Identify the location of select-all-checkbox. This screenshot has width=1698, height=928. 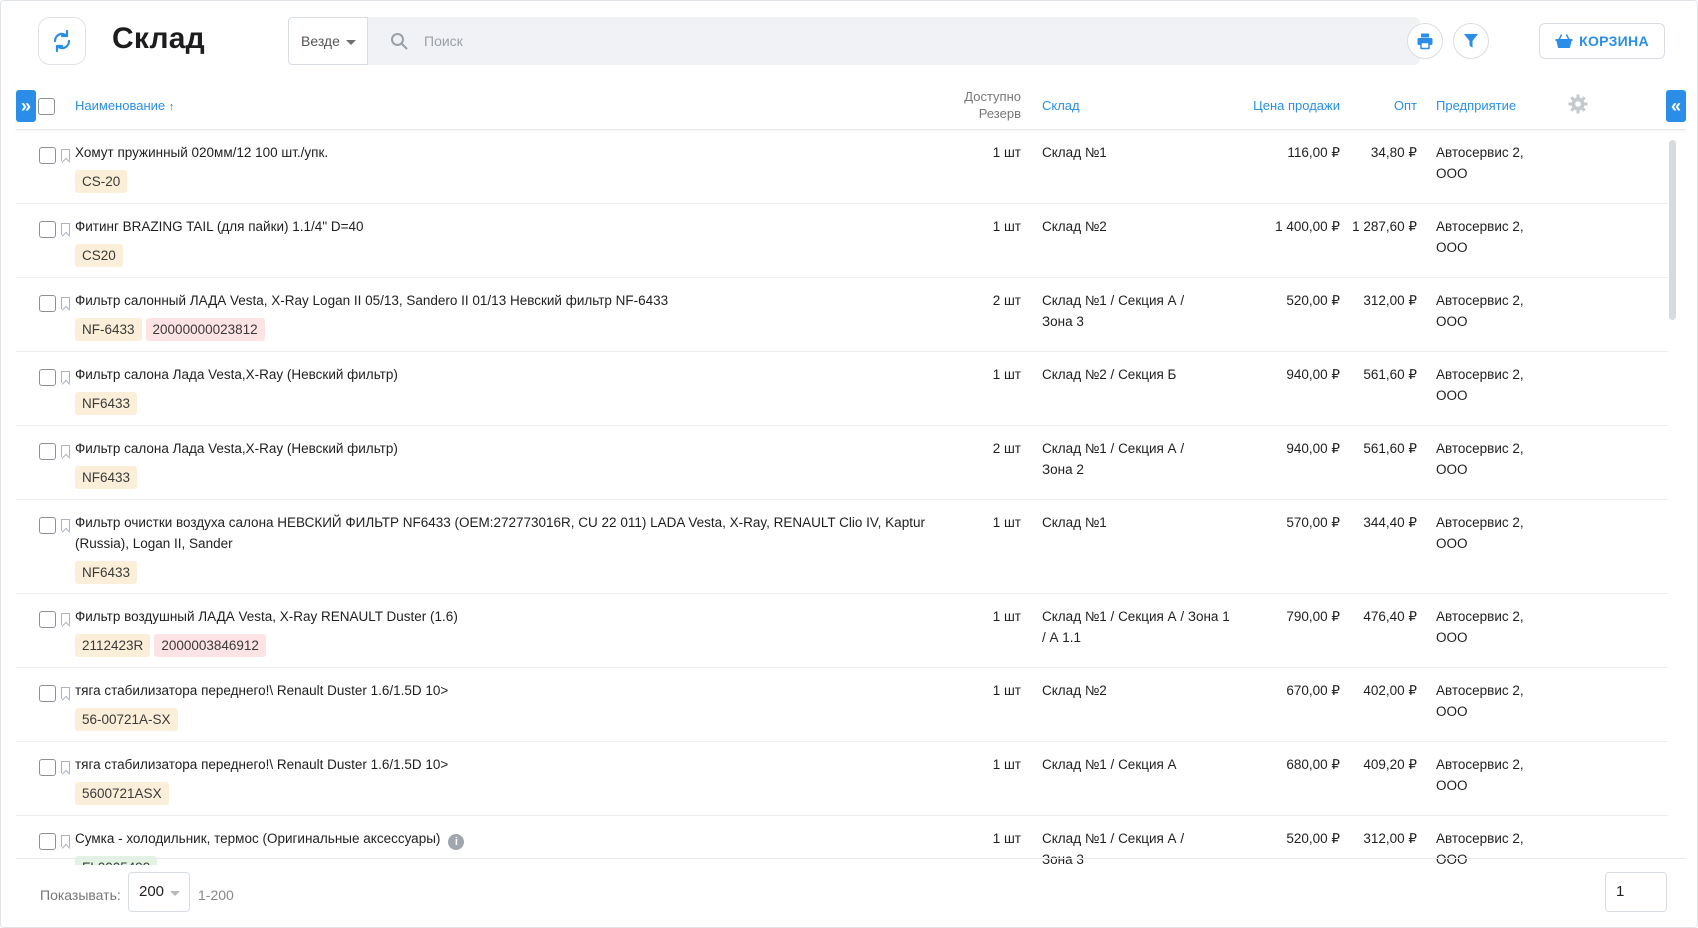
(46, 106).